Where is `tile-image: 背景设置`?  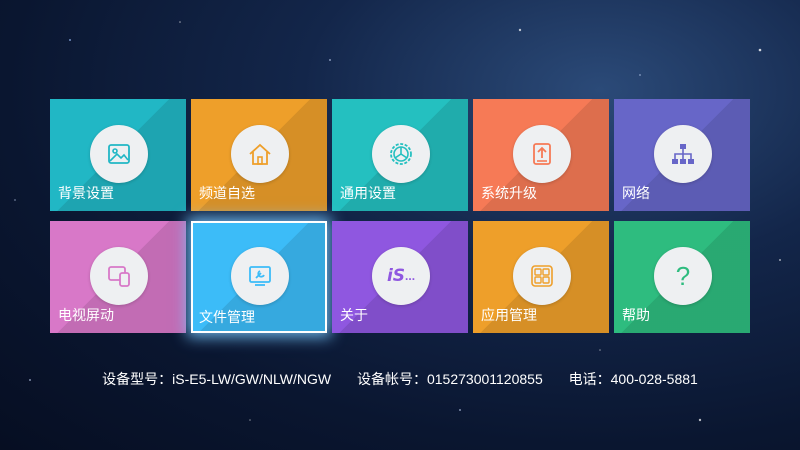
tile-image: 背景设置 is located at coordinates (118, 155).